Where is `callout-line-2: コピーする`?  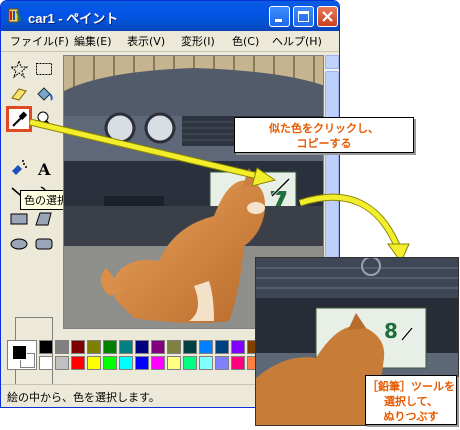
callout-line-2: コピーする is located at coordinates (324, 143).